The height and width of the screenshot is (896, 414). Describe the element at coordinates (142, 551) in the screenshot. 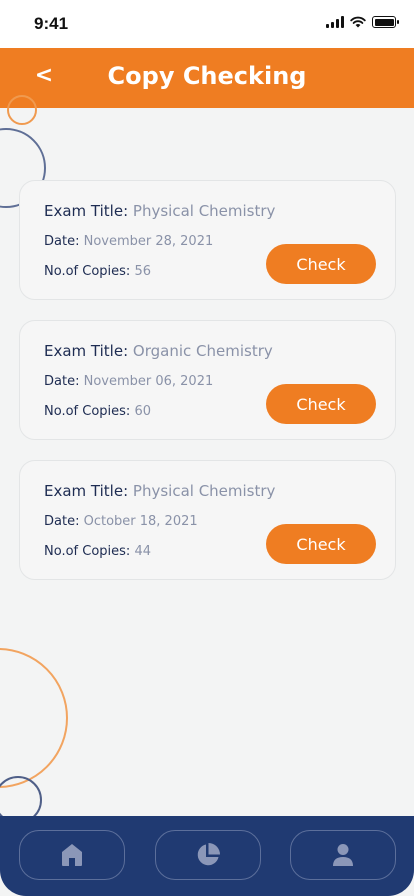

I see `exam-copies-value: 44` at that location.